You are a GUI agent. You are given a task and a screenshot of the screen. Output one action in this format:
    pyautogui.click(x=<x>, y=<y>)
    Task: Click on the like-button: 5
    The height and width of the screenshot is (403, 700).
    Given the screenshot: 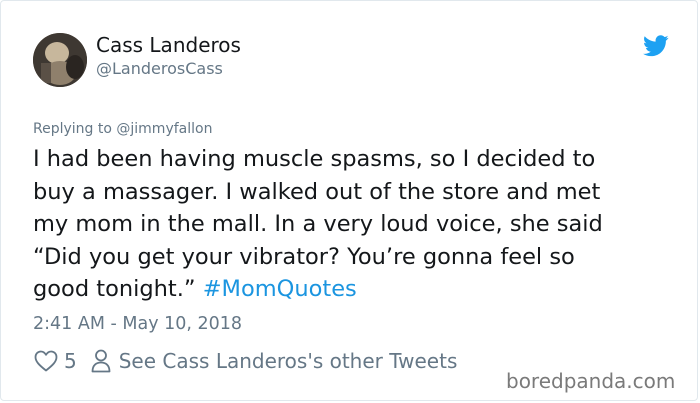 What is the action you would take?
    pyautogui.click(x=55, y=361)
    